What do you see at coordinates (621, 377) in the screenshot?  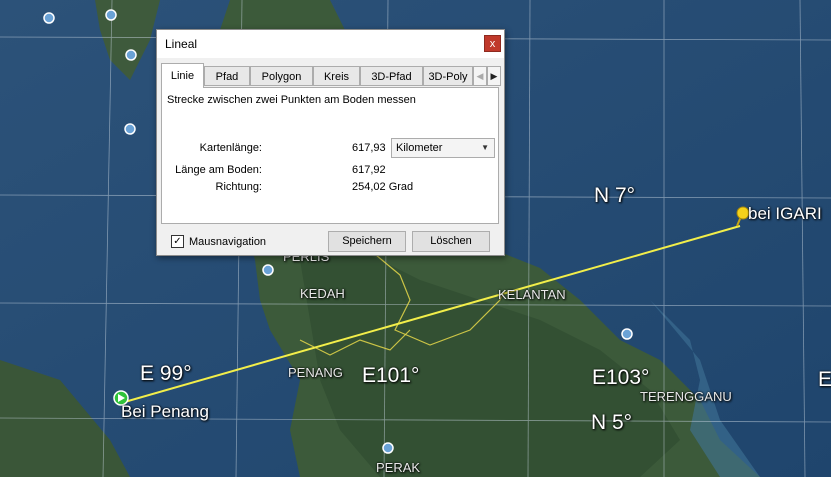 I see `longitude-label-e103: E103°` at bounding box center [621, 377].